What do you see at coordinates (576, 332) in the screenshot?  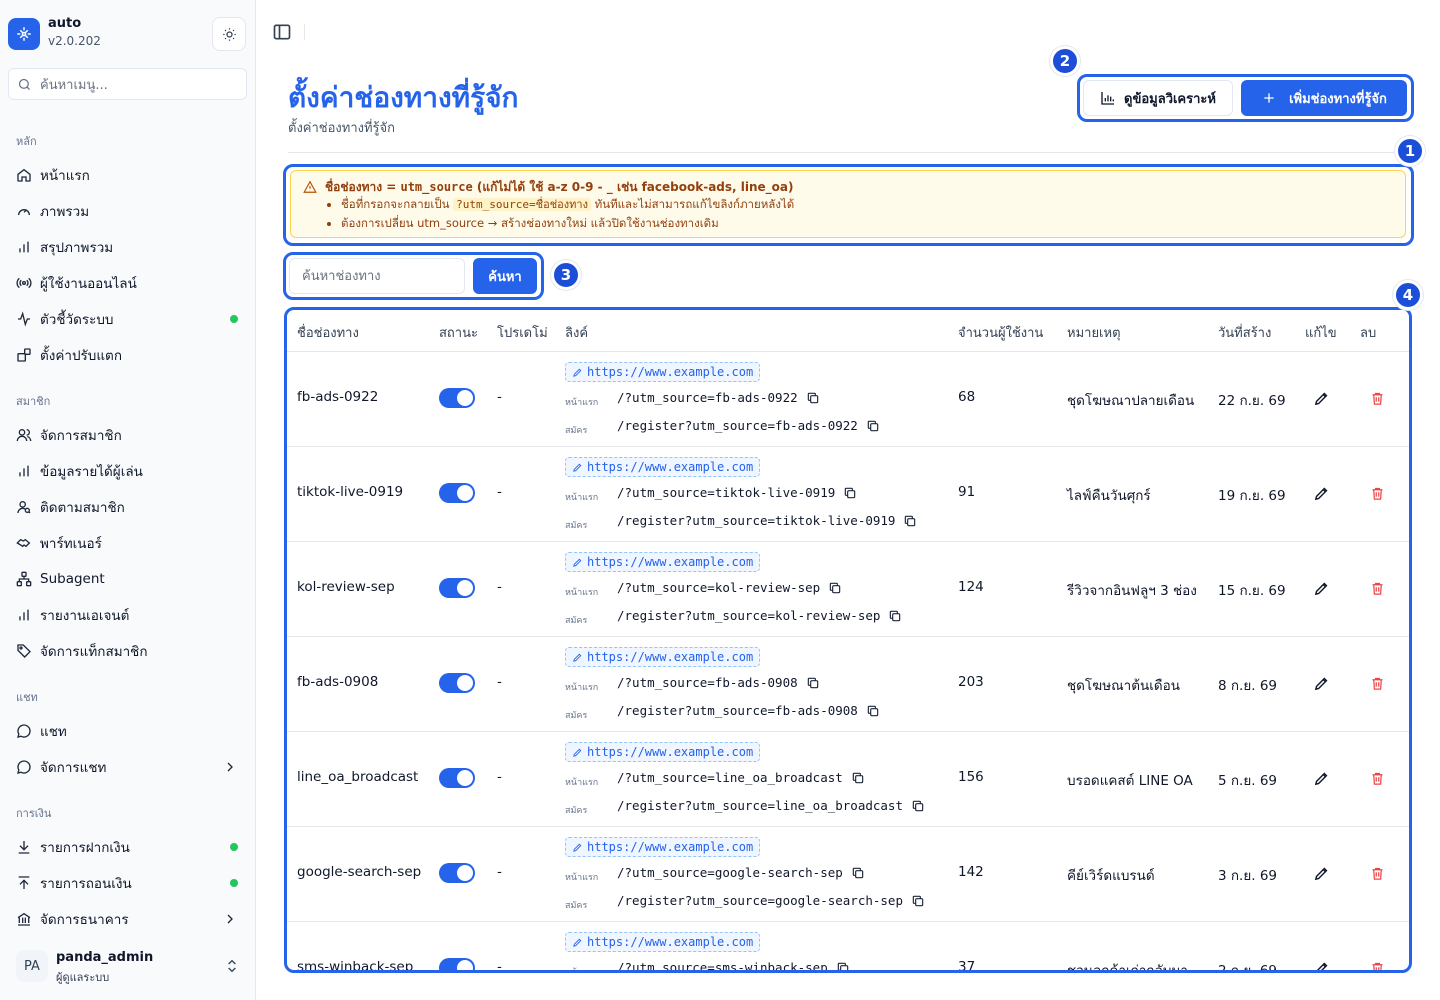 I see `column-header-link: ลิงค์` at bounding box center [576, 332].